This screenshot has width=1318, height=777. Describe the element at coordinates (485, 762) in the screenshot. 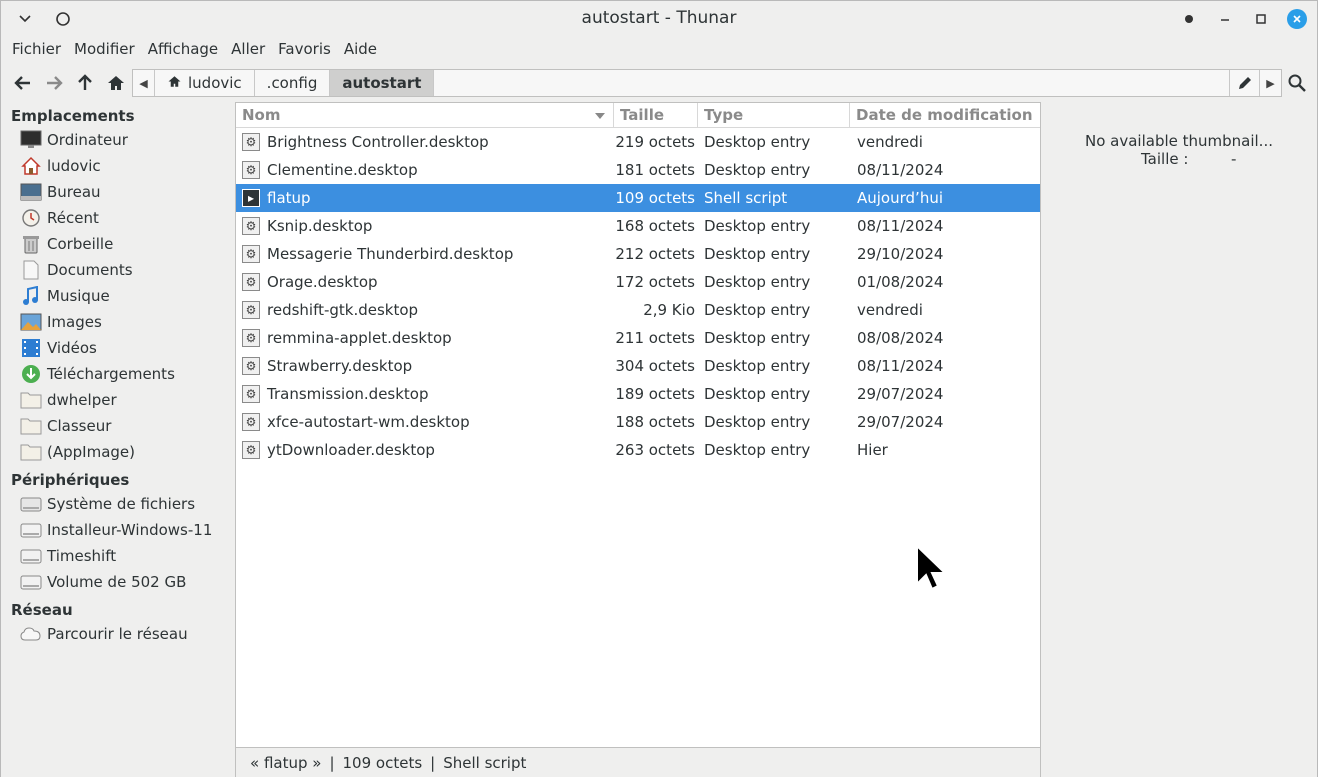

I see `status-file-type: Shell script` at that location.